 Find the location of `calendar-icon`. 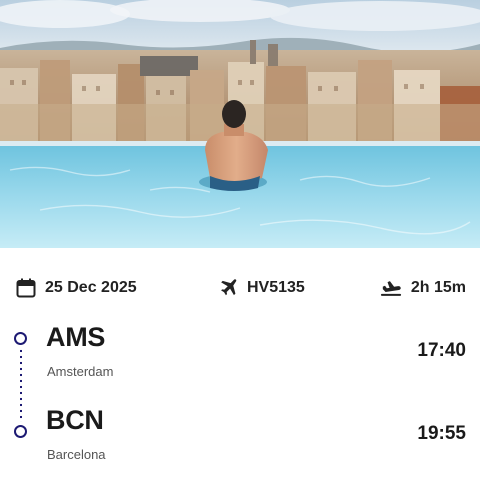

calendar-icon is located at coordinates (26, 288).